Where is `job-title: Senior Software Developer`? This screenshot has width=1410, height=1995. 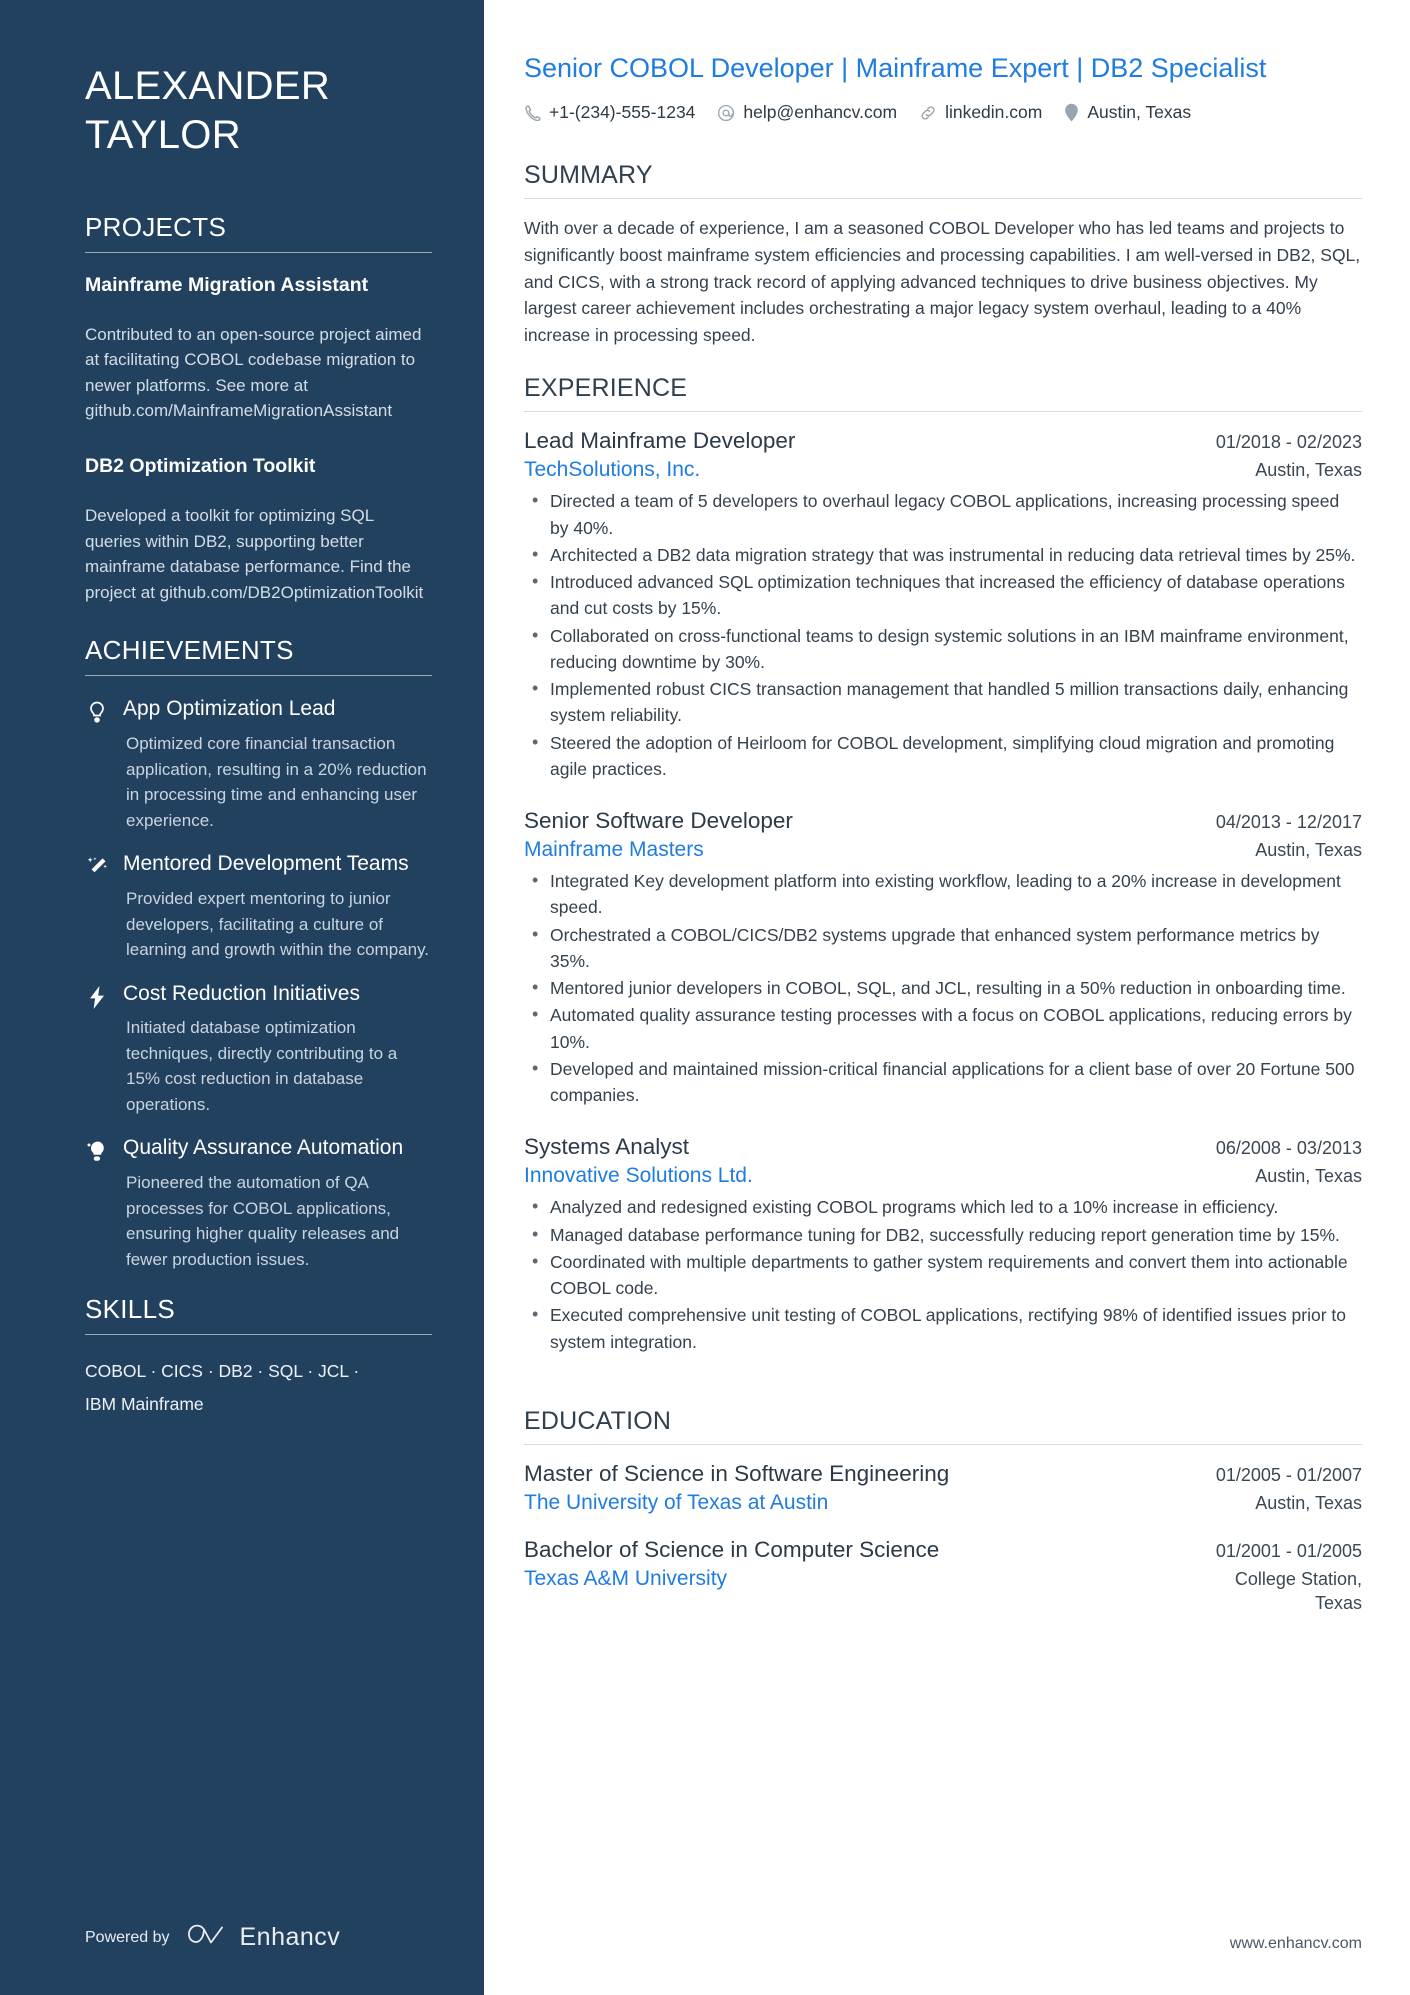
job-title: Senior Software Developer is located at coordinates (658, 821).